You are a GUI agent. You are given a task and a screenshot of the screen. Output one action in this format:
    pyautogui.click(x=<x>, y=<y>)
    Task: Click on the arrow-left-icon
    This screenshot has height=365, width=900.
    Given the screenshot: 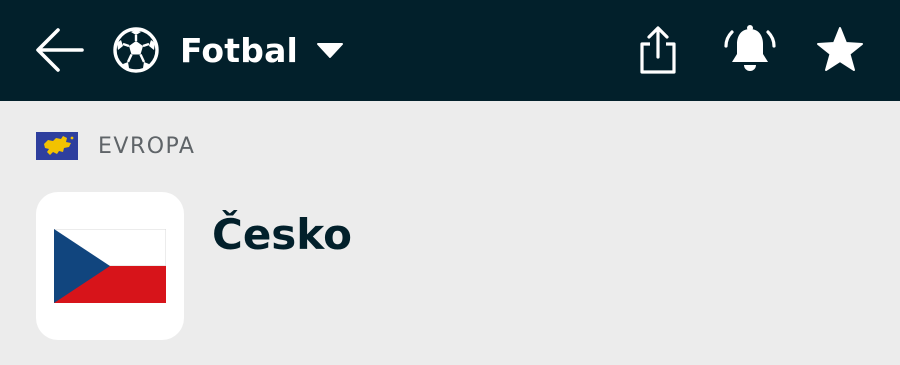 What is the action you would take?
    pyautogui.click(x=60, y=50)
    